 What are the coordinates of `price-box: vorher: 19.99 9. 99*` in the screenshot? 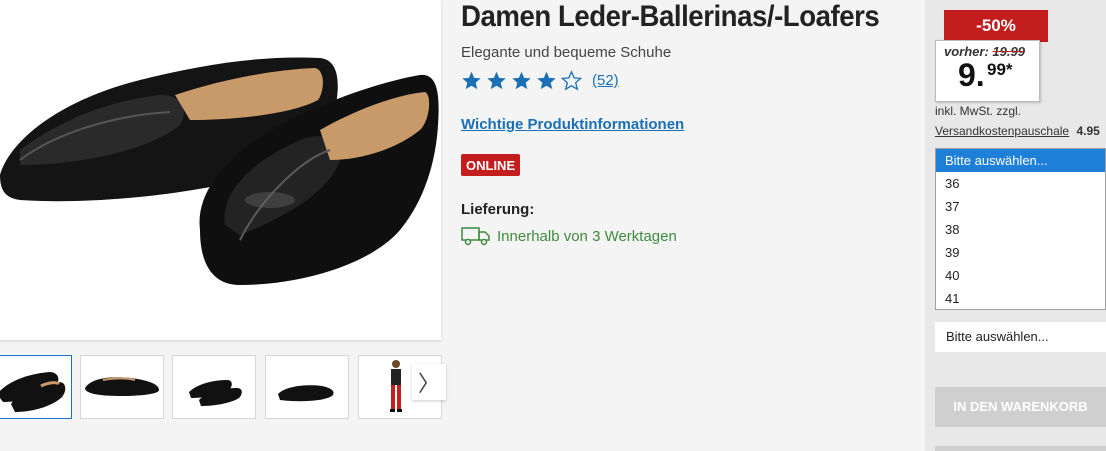 It's located at (987, 71).